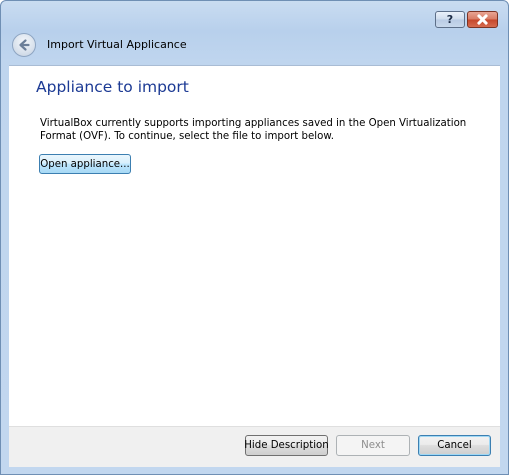 The width and height of the screenshot is (509, 475). I want to click on window-title: Import Virtual Applicance, so click(117, 44).